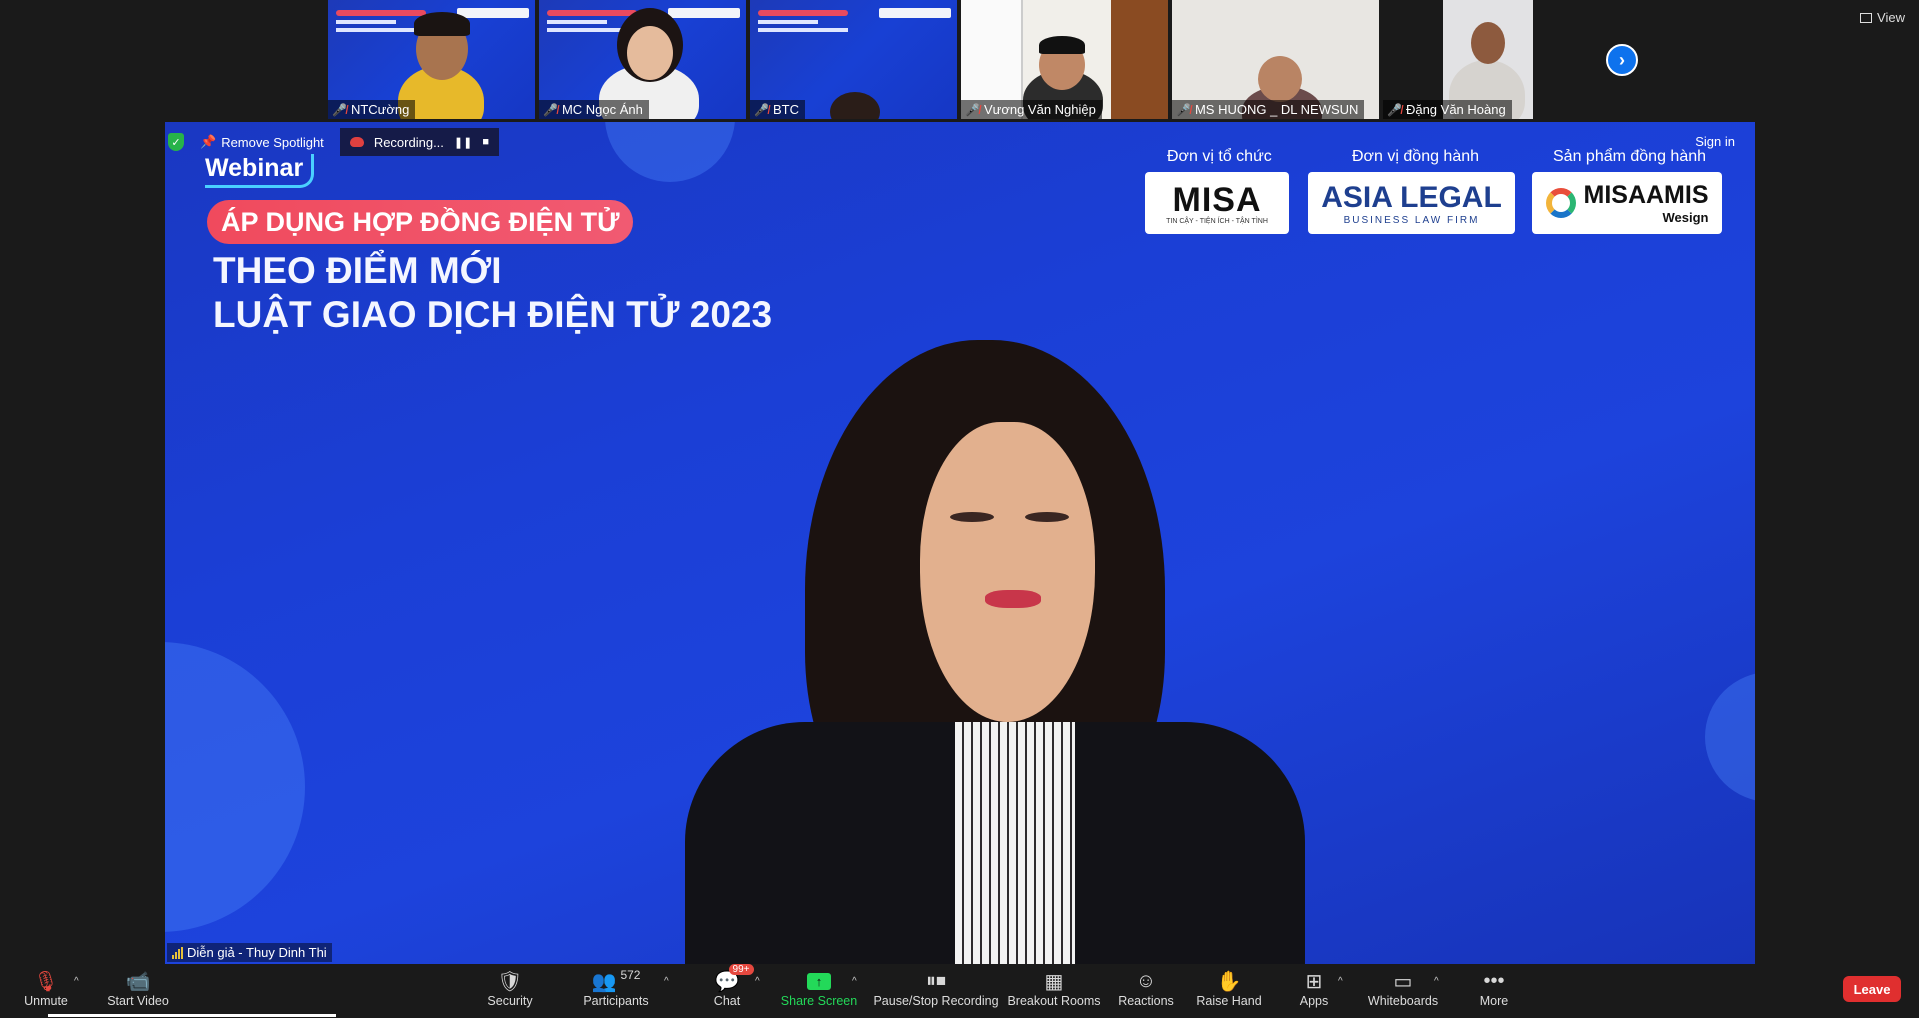  What do you see at coordinates (1340, 981) in the screenshot?
I see `apps-caret-icon: ^` at bounding box center [1340, 981].